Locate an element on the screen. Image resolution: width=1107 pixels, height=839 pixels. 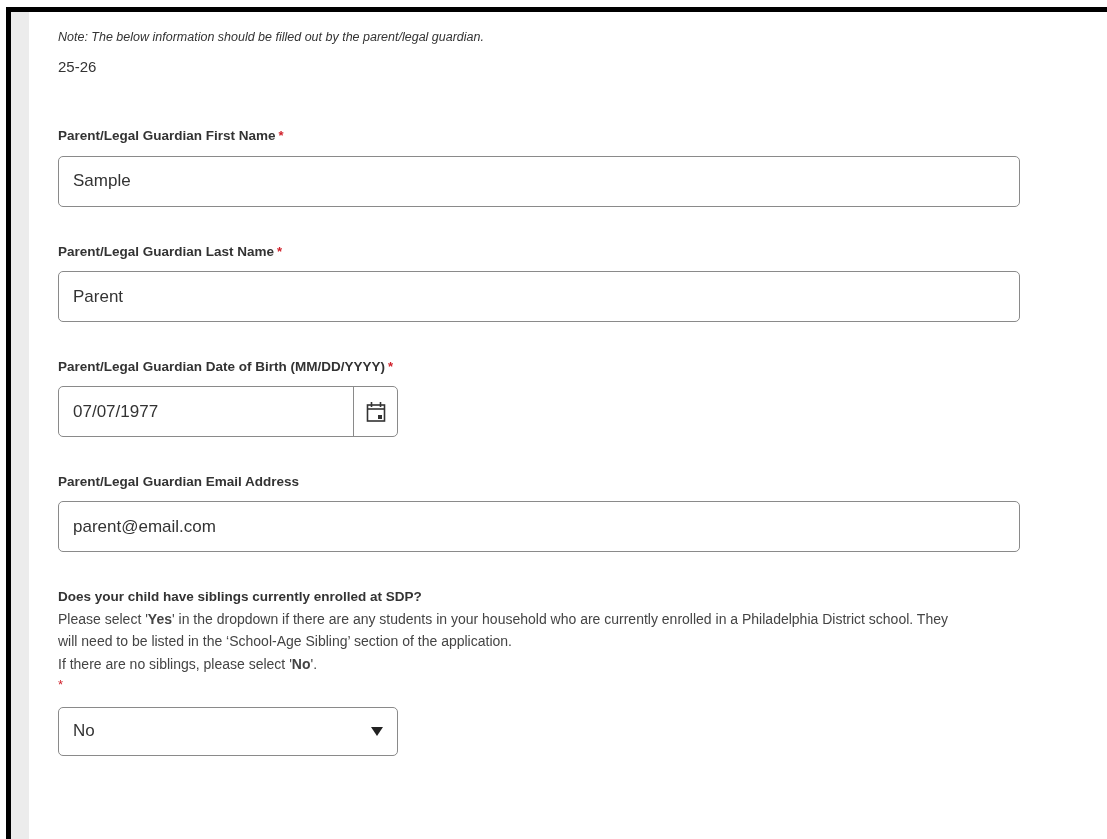
text-field: parent@email.com is located at coordinates (539, 527).